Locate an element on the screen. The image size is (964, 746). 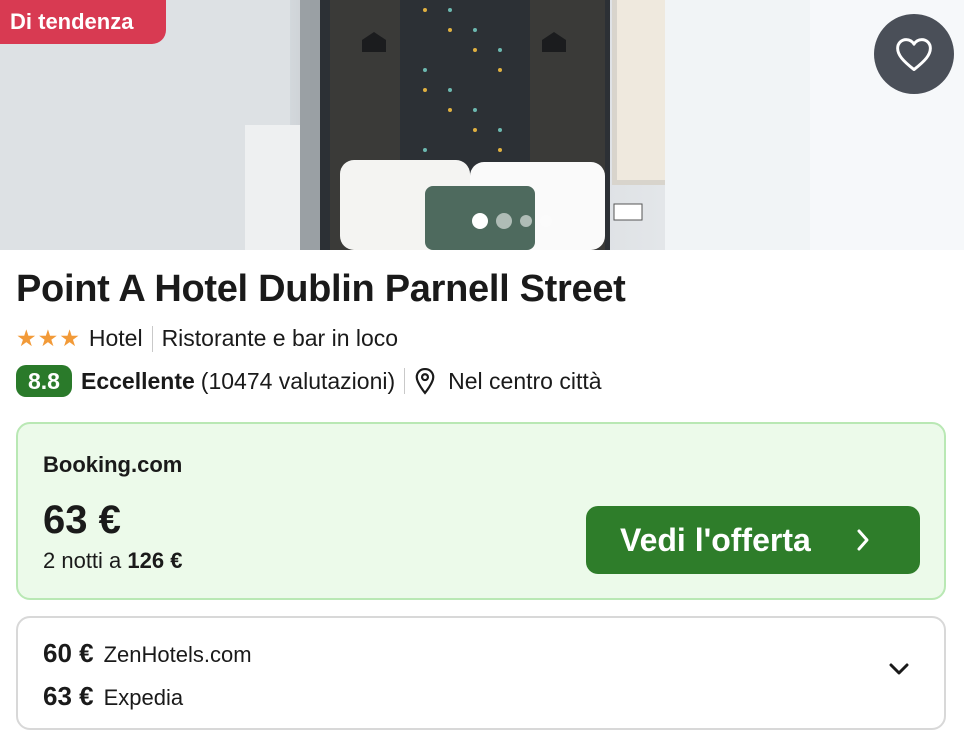
review-count: (10474 valutazioni) is located at coordinates (298, 380).